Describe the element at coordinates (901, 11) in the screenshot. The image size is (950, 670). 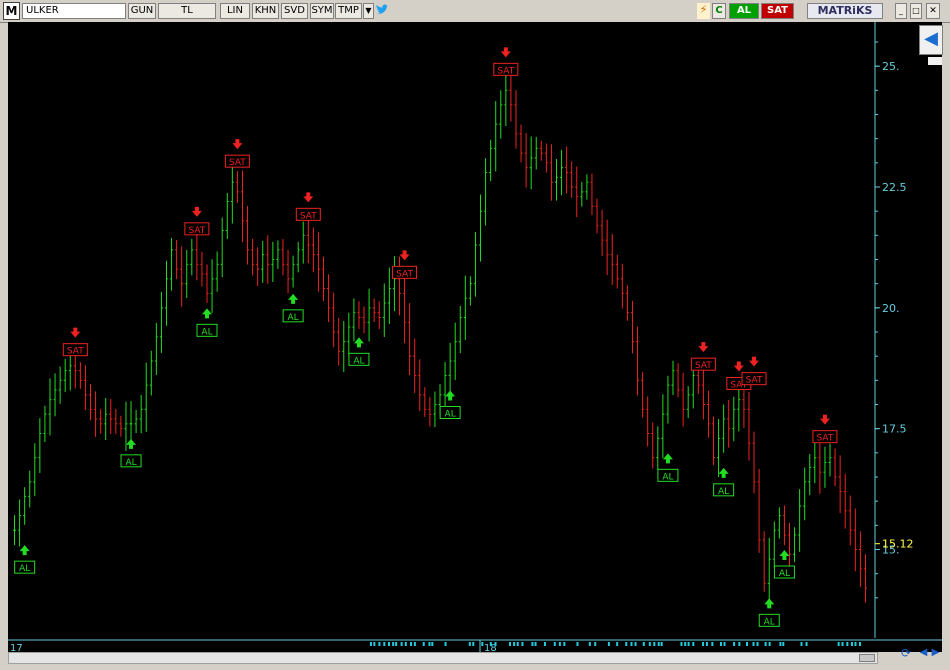
I see `minimize-button: _` at that location.